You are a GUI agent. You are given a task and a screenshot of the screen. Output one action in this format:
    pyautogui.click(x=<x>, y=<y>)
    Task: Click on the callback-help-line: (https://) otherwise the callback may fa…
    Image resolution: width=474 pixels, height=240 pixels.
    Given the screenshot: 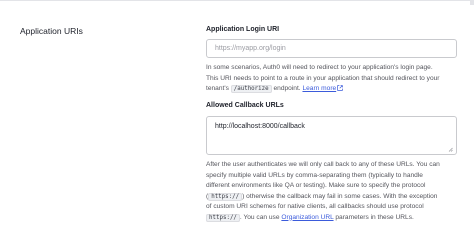 What is the action you would take?
    pyautogui.click(x=335, y=197)
    